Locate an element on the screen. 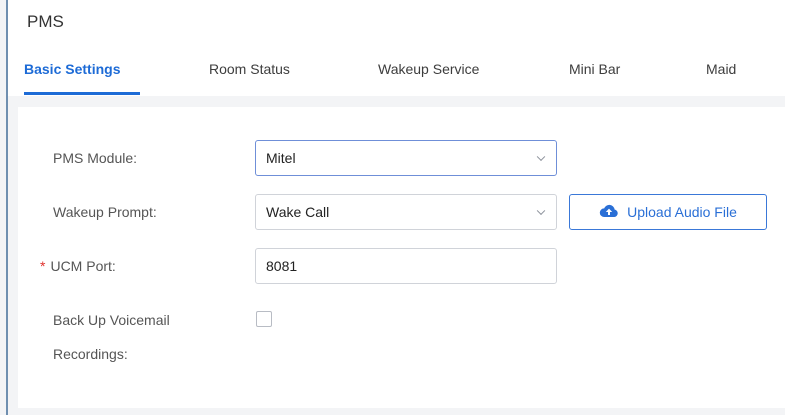  ucm-port-label-row: * UCM Port: is located at coordinates (78, 266).